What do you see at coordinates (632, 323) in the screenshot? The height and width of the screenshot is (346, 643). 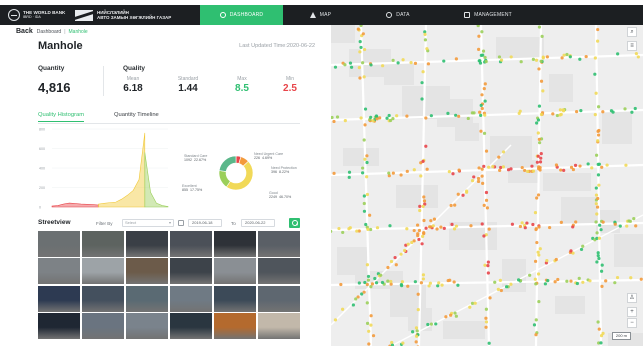 I see `zoom-out-button: −` at bounding box center [632, 323].